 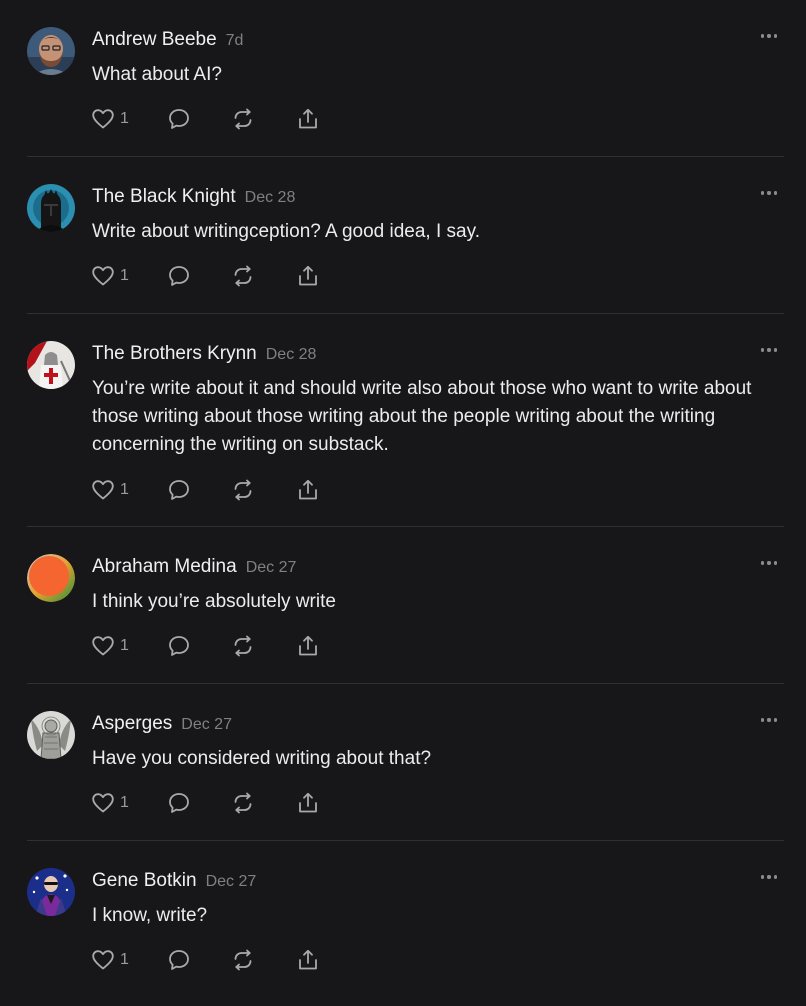 I want to click on angel-engraving-avatar-icon, so click(x=51, y=735).